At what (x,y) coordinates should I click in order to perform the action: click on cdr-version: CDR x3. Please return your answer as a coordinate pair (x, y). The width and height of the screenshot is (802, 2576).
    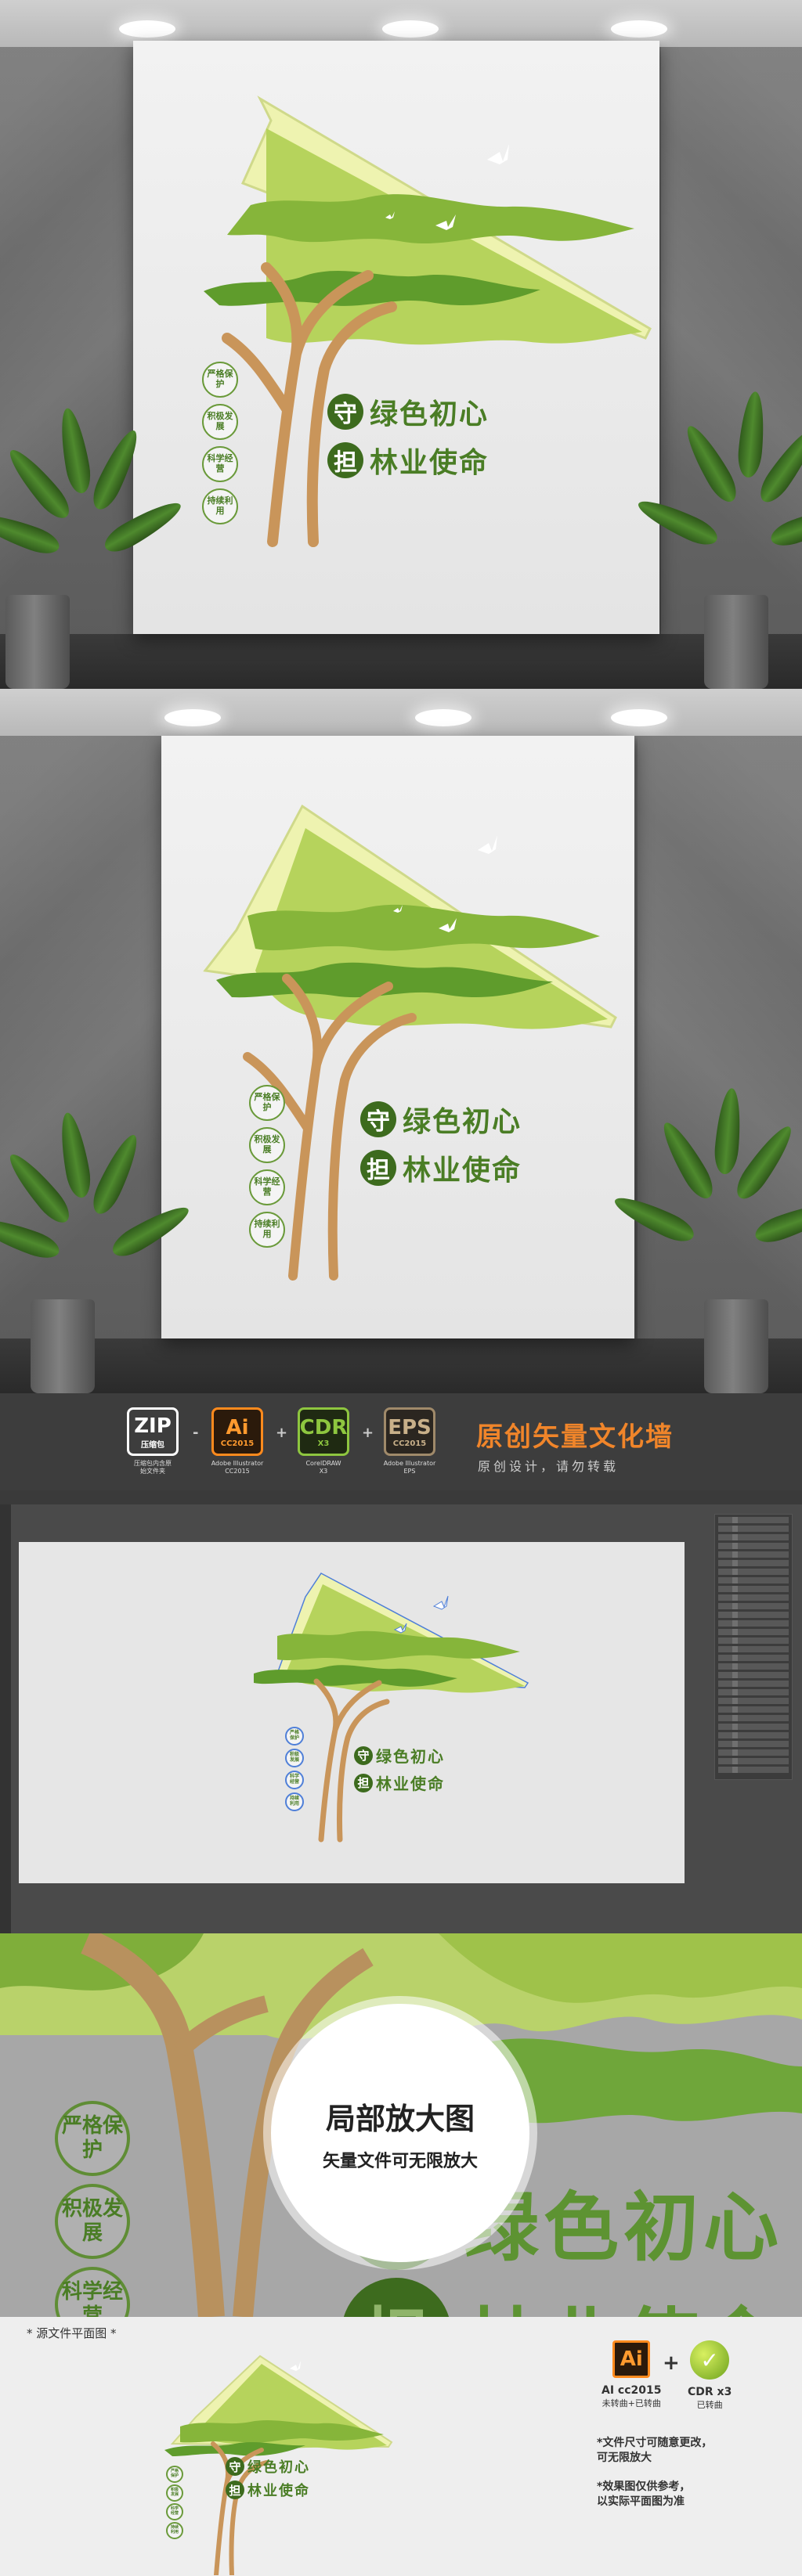
    Looking at the image, I should click on (710, 2392).